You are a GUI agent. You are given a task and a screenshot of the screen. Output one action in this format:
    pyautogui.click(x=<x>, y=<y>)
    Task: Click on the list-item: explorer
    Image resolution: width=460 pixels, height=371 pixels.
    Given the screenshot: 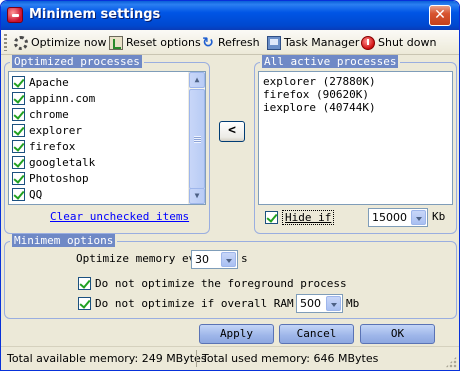 What is the action you would take?
    pyautogui.click(x=98, y=130)
    